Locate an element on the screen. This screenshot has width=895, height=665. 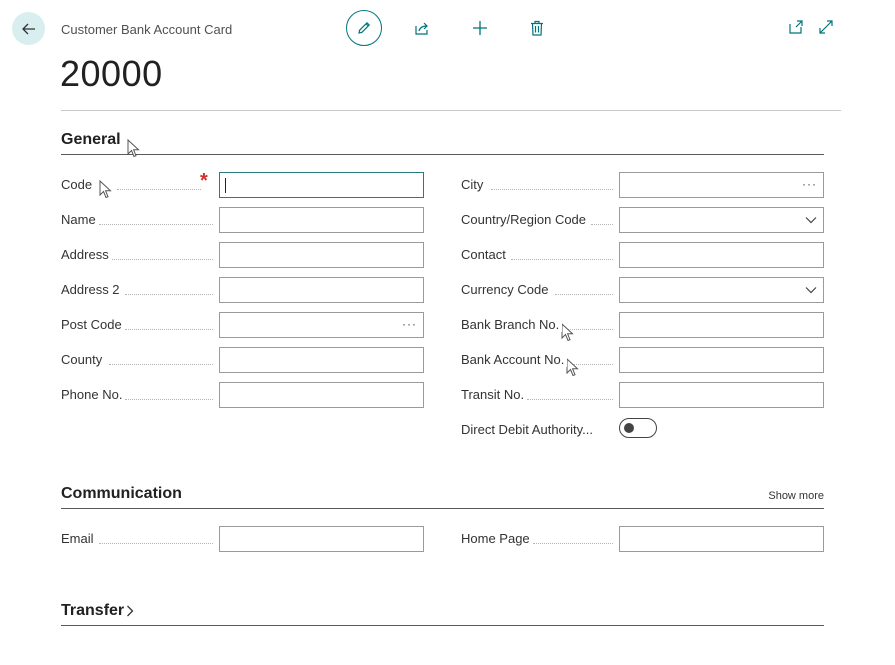
field-name: Name is located at coordinates (242, 220).